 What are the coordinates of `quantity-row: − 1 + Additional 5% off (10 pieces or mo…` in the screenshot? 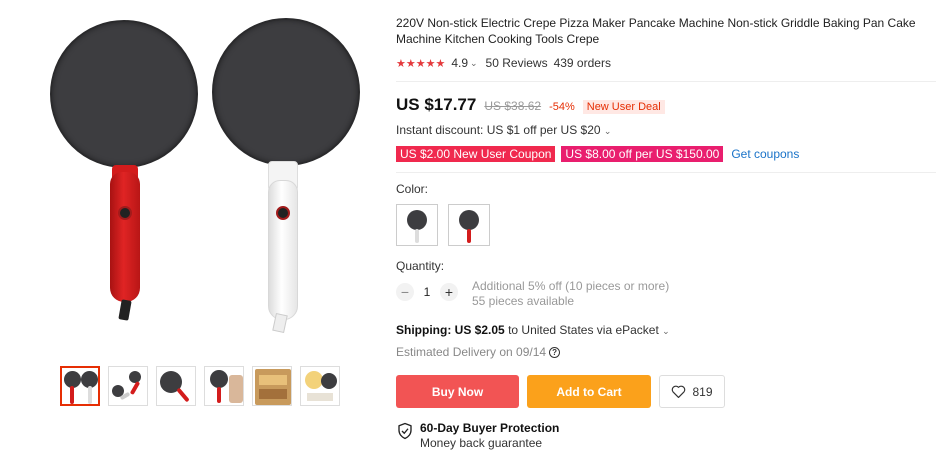 It's located at (666, 294).